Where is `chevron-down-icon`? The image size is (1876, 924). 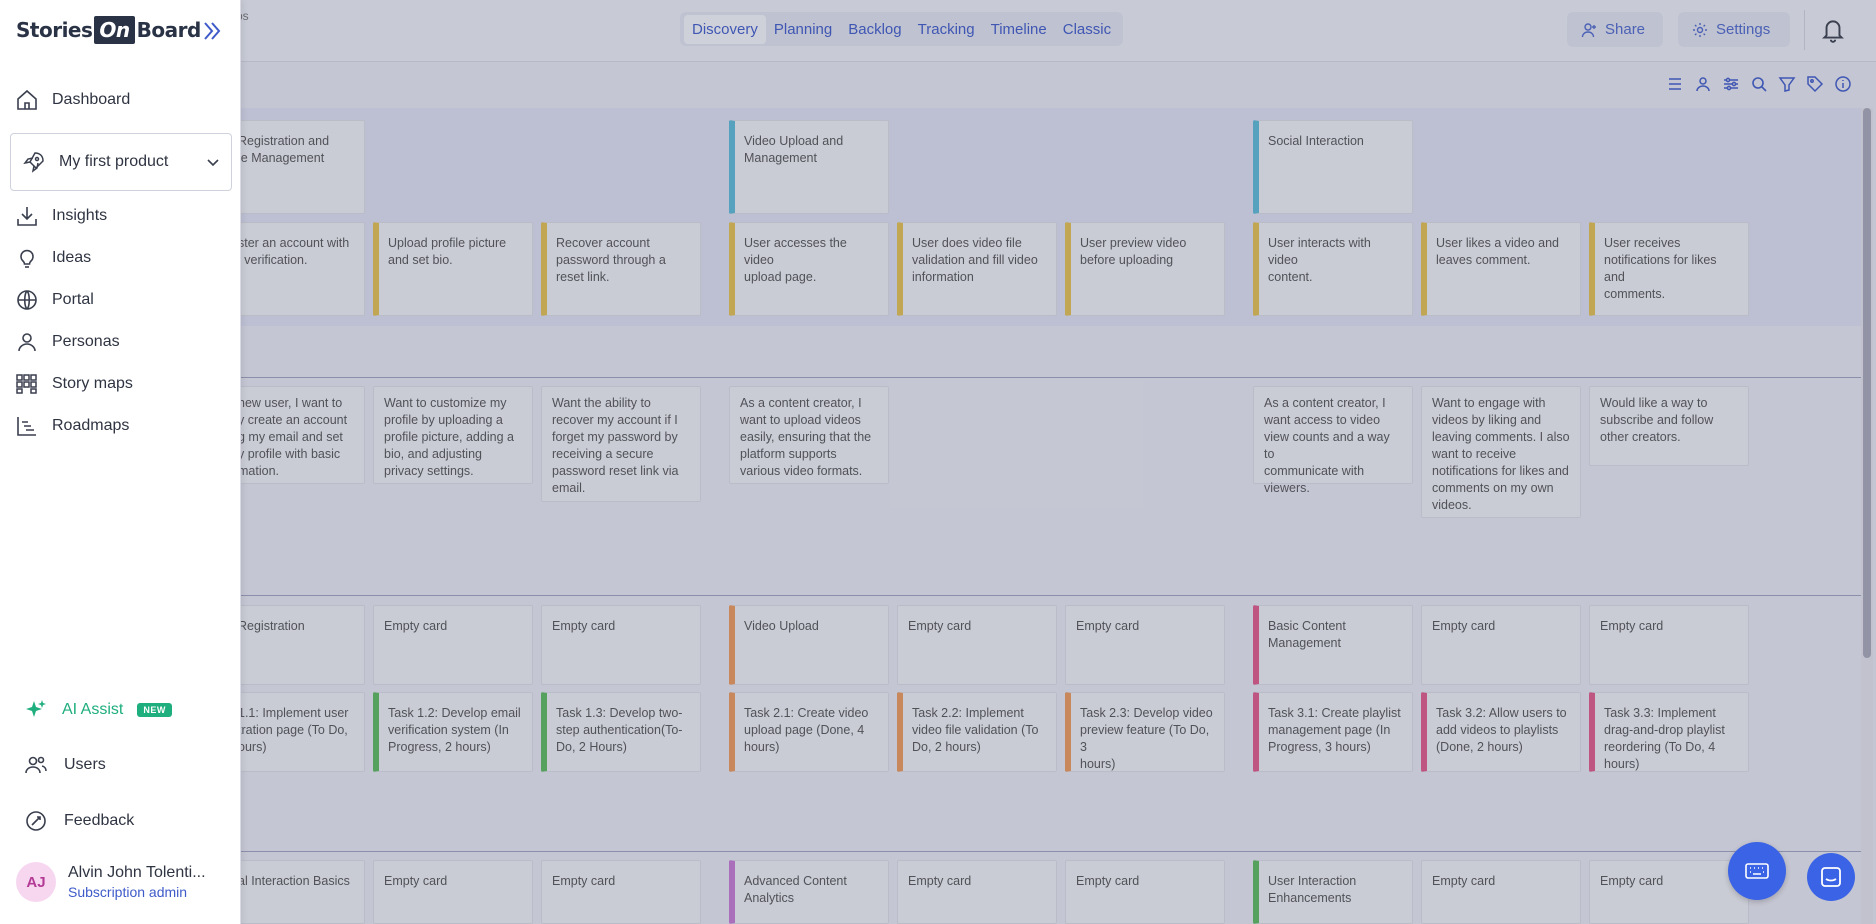
chevron-down-icon is located at coordinates (213, 163).